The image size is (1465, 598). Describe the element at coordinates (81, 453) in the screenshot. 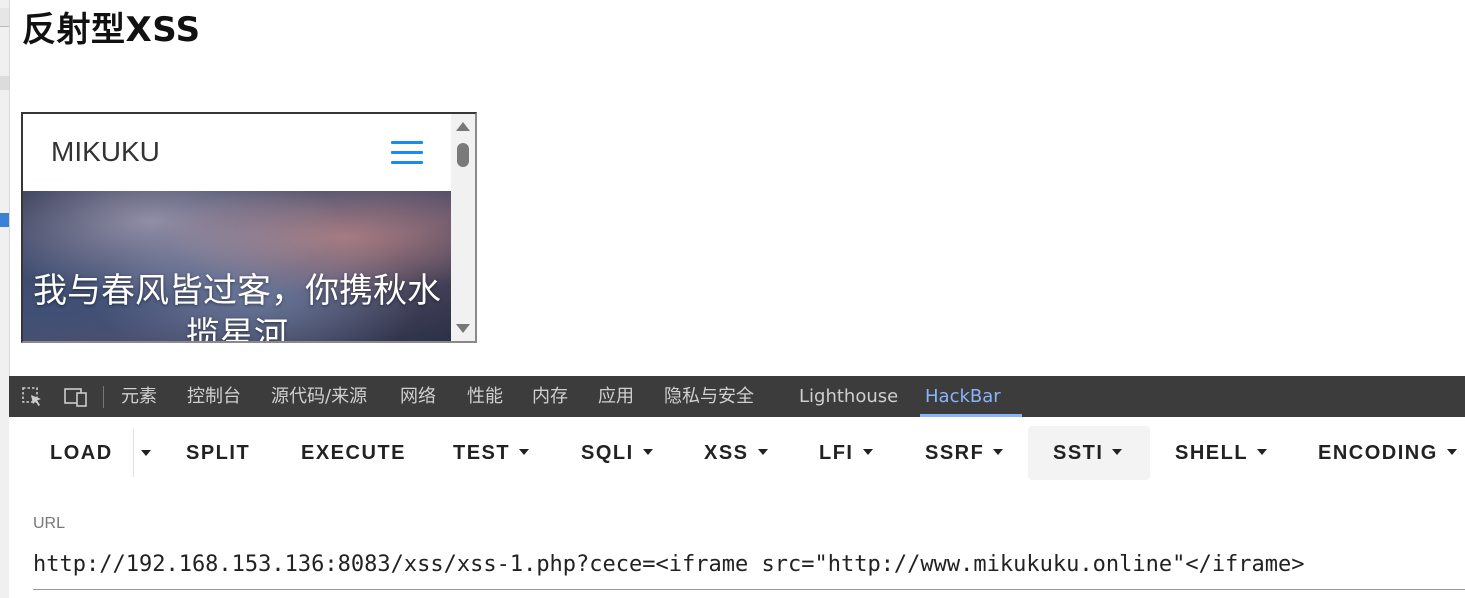

I see `load-button: LOAD` at that location.